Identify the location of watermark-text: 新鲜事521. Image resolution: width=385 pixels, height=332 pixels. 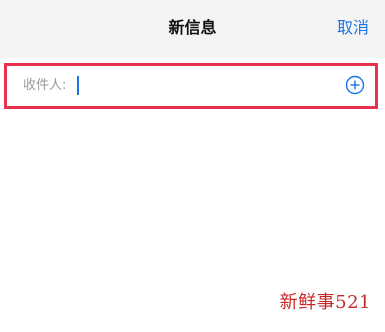
(325, 302).